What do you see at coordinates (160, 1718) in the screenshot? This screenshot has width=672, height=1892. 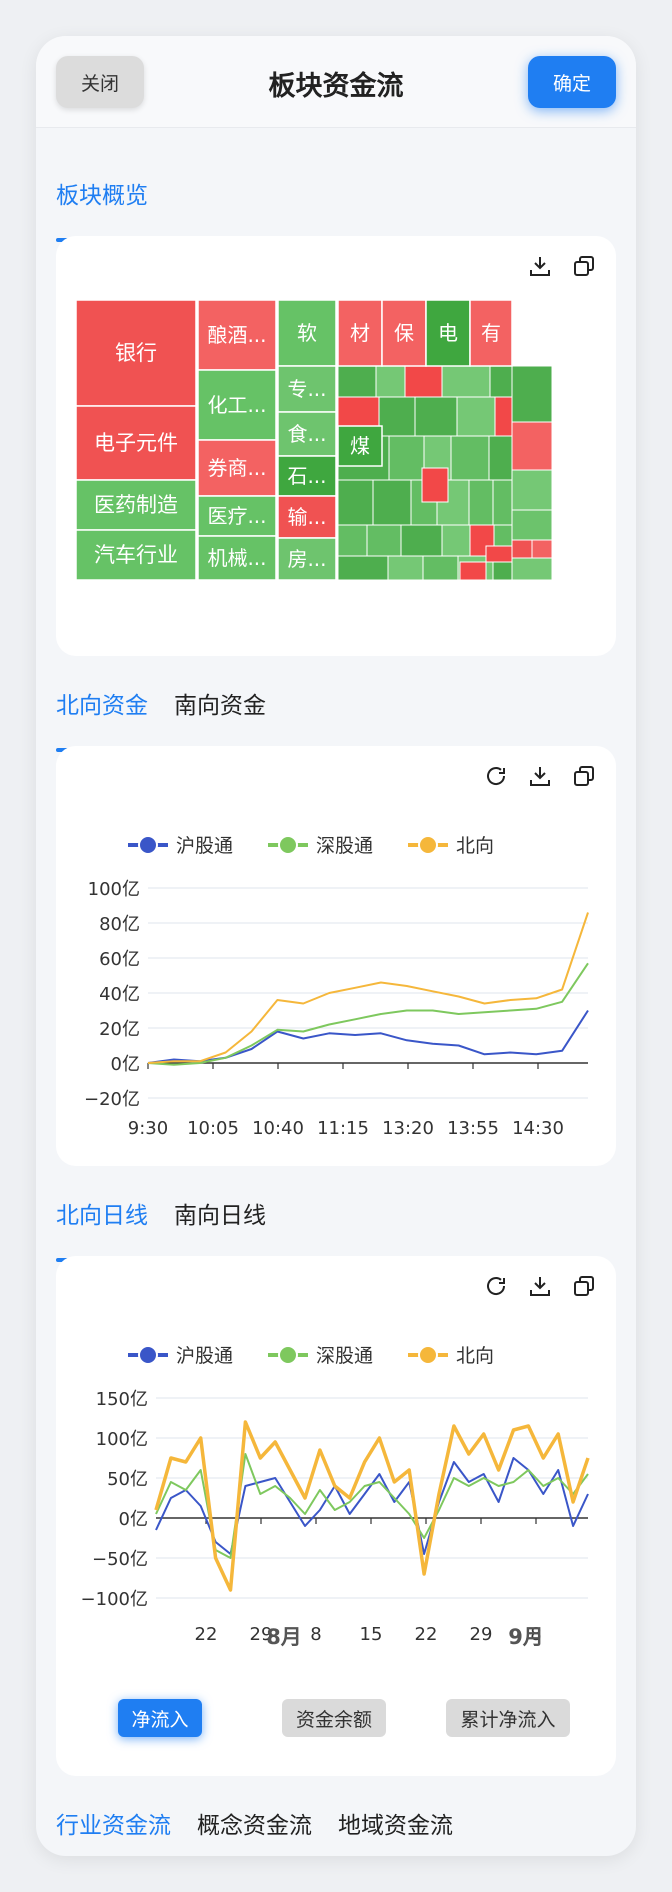 I see `net-inflow-button: 净流入` at bounding box center [160, 1718].